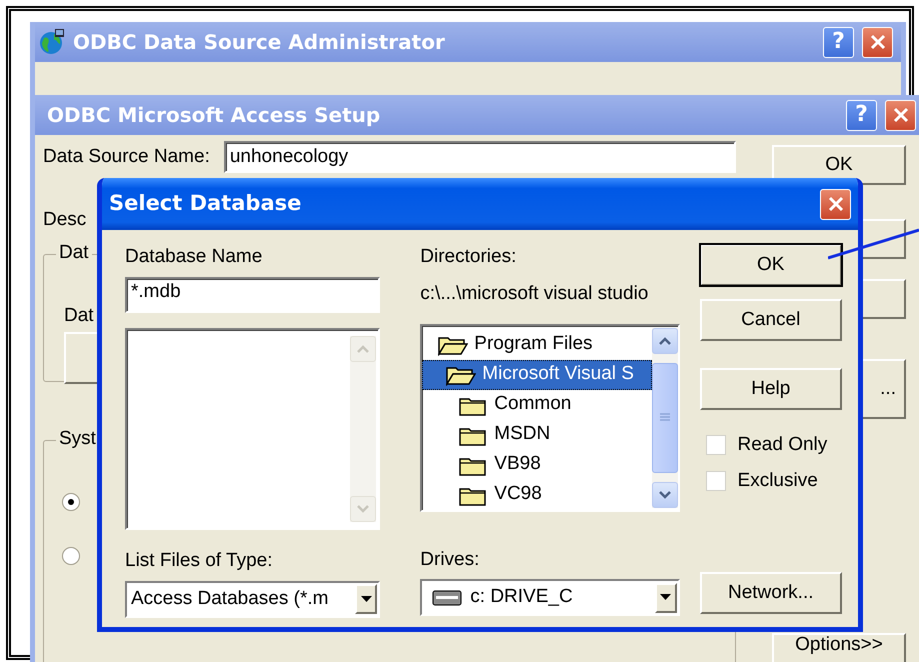  What do you see at coordinates (447, 598) in the screenshot?
I see `drive-icon` at bounding box center [447, 598].